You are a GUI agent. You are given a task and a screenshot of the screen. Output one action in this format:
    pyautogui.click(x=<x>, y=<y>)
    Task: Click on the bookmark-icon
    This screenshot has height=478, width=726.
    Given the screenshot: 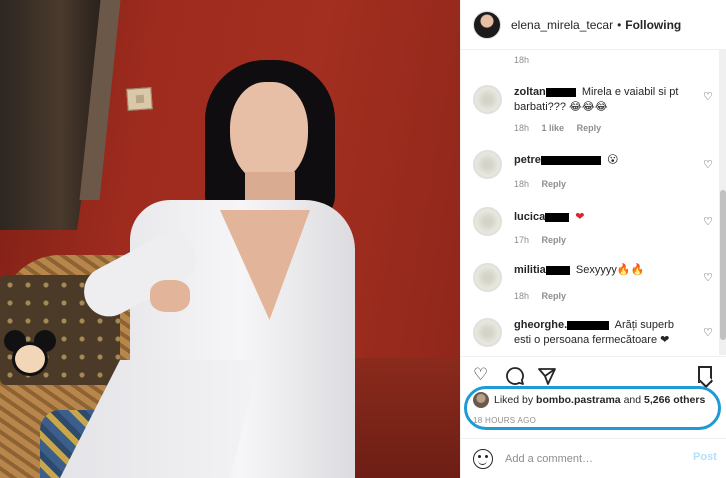 What is the action you would take?
    pyautogui.click(x=705, y=374)
    